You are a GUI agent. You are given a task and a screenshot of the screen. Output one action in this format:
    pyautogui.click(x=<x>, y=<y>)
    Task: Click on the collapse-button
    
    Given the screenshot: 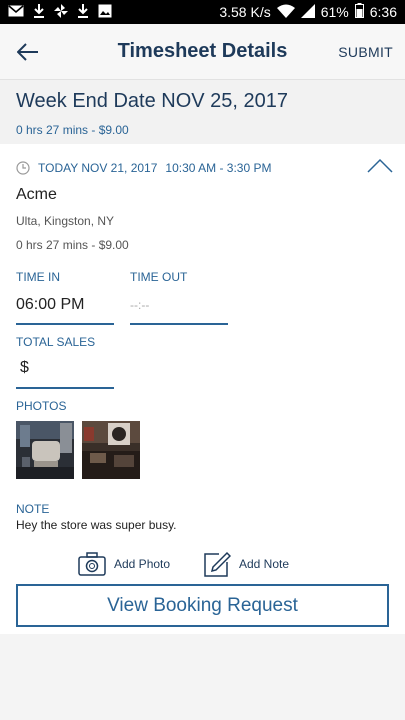 What is the action you would take?
    pyautogui.click(x=380, y=166)
    